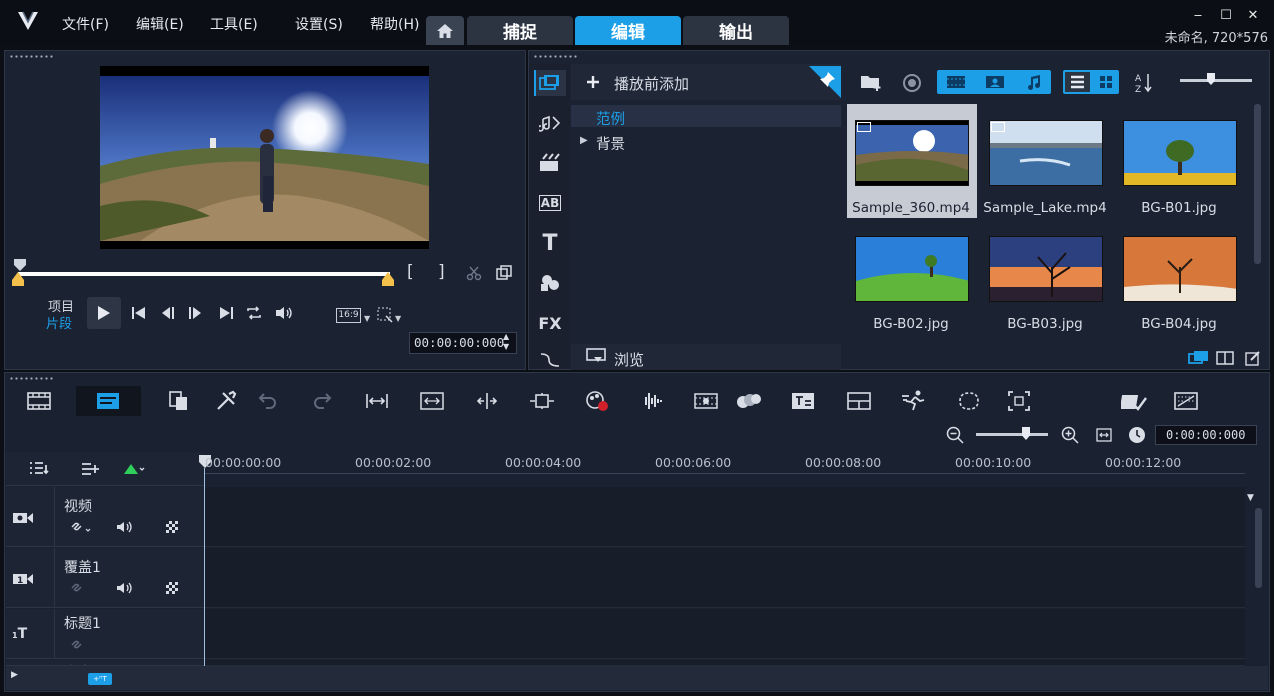 This screenshot has height=696, width=1274. Describe the element at coordinates (398, 318) in the screenshot. I see `display-mode-dropdown-icon: ▼` at that location.